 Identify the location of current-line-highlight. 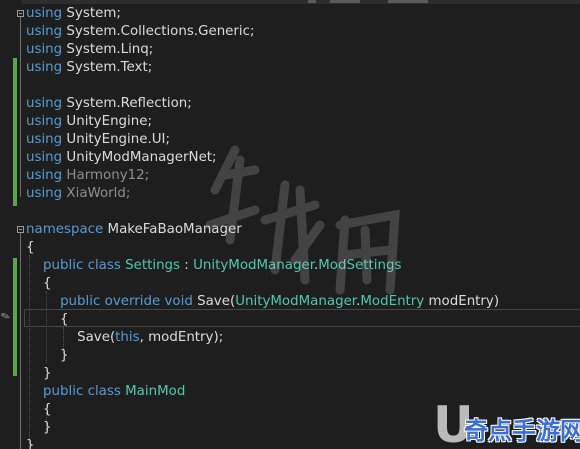
(302, 318).